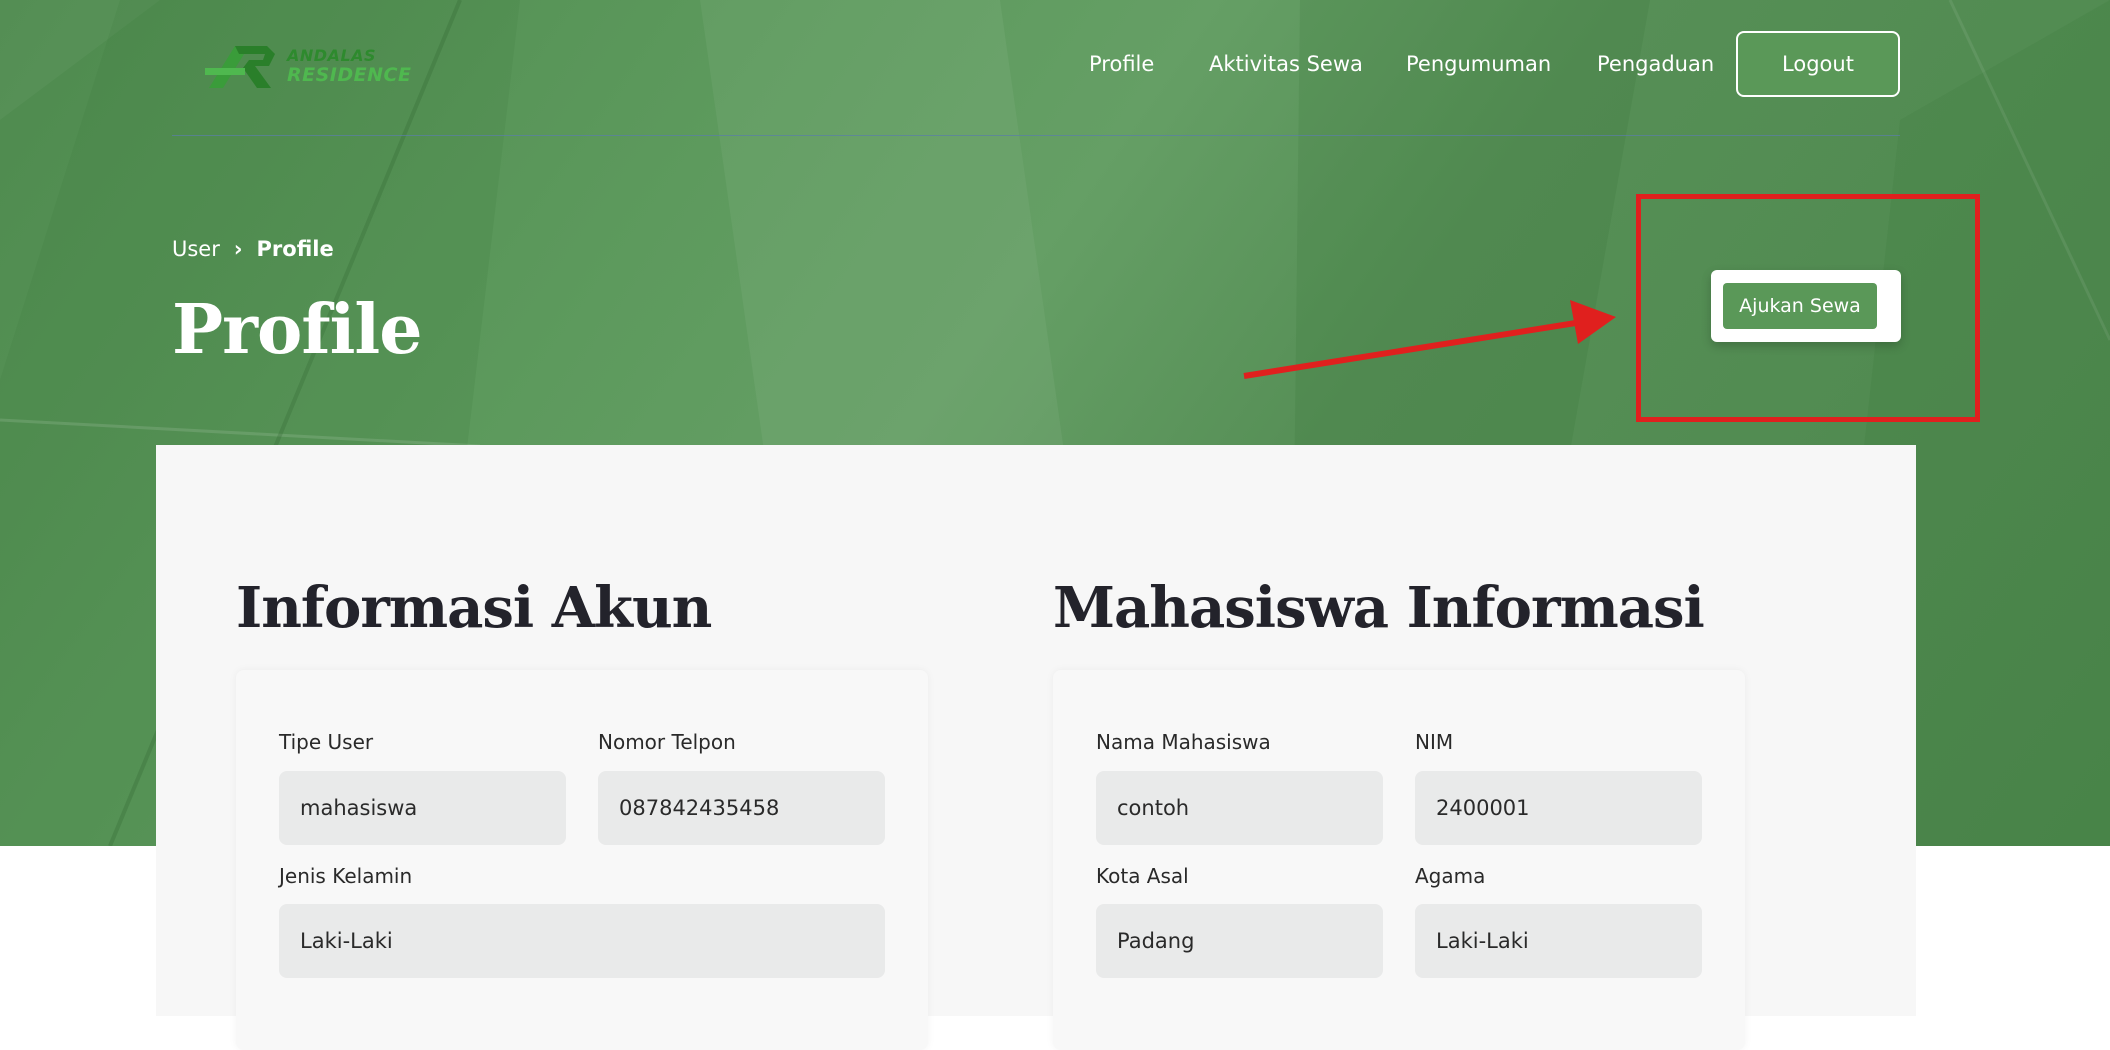  Describe the element at coordinates (1379, 608) in the screenshot. I see `section-title-mahasiswa-informasi: Mahasiswa Informasi` at that location.